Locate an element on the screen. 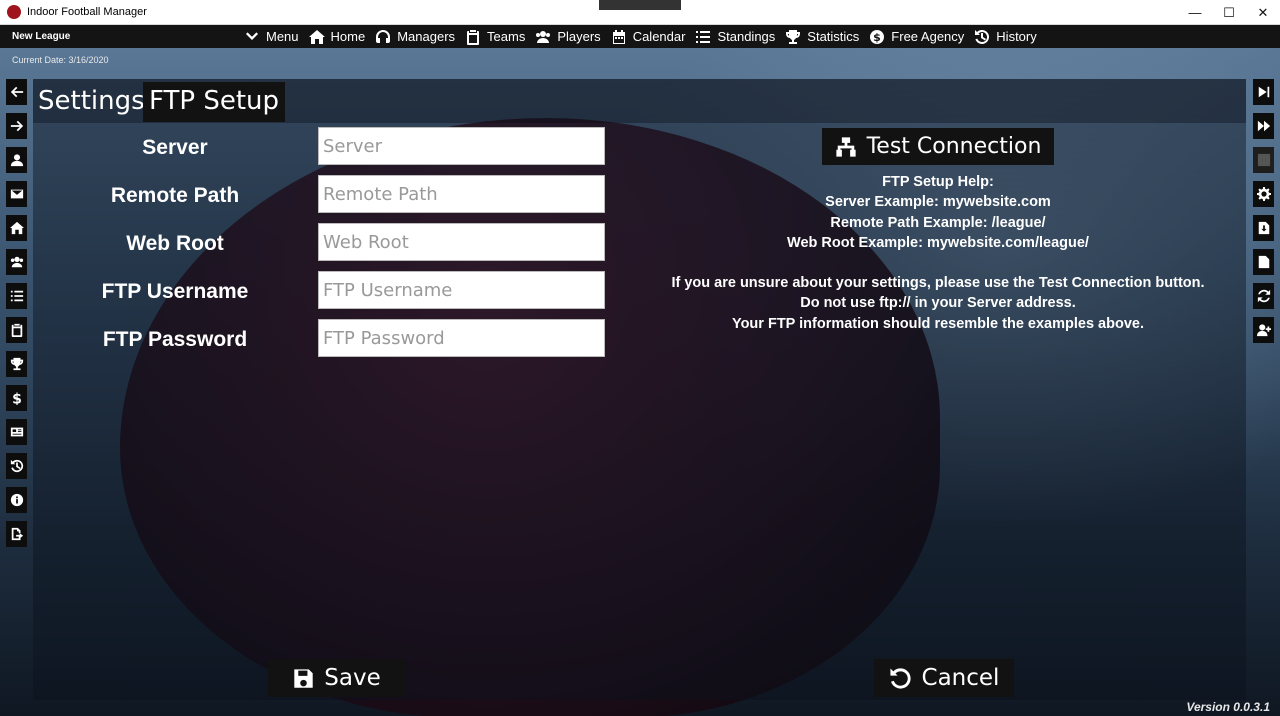 This screenshot has width=1280, height=716. arrow-left-icon is located at coordinates (16, 92).